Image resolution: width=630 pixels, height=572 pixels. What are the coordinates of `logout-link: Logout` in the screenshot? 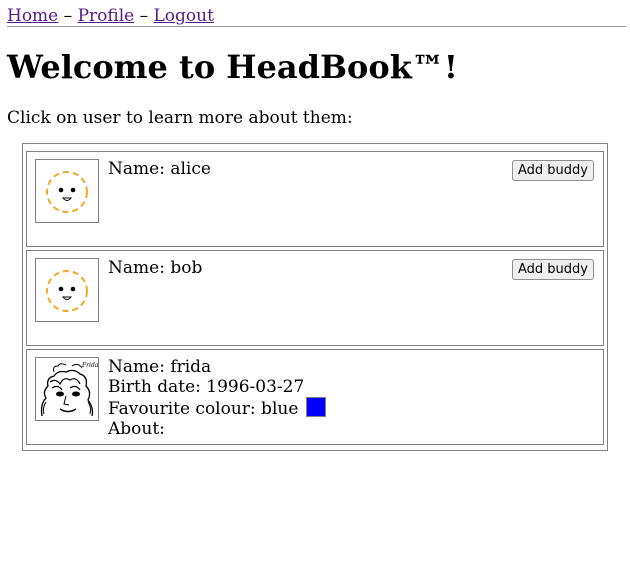 It's located at (184, 16).